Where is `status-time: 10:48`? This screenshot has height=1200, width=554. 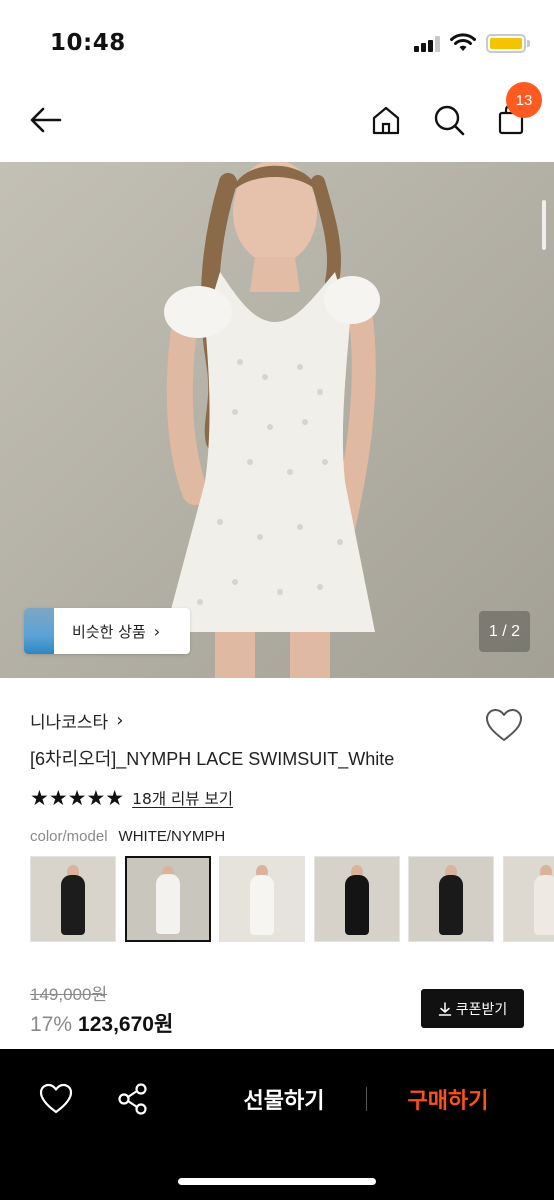
status-time: 10:48 is located at coordinates (88, 43).